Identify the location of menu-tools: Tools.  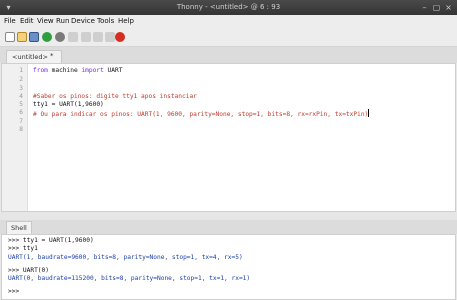
(105, 21).